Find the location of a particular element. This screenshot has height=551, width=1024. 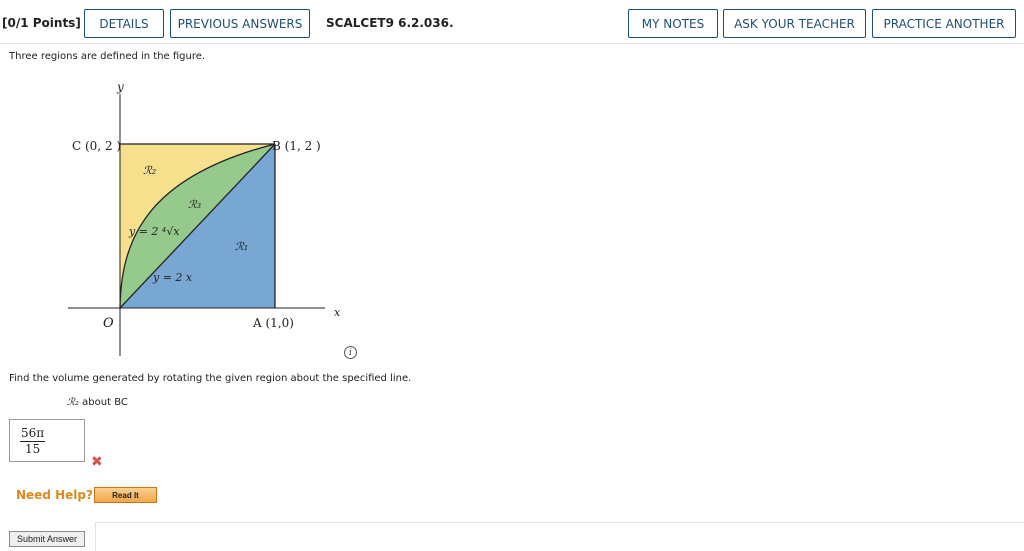

incorrect-icon: ✖ is located at coordinates (97, 462).